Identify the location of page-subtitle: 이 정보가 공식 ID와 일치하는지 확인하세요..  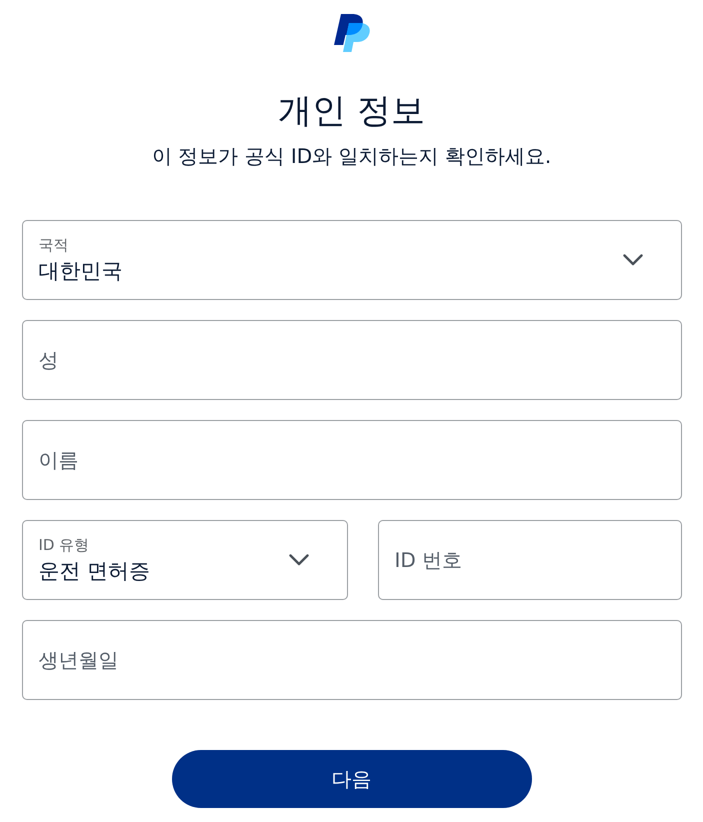
(352, 156).